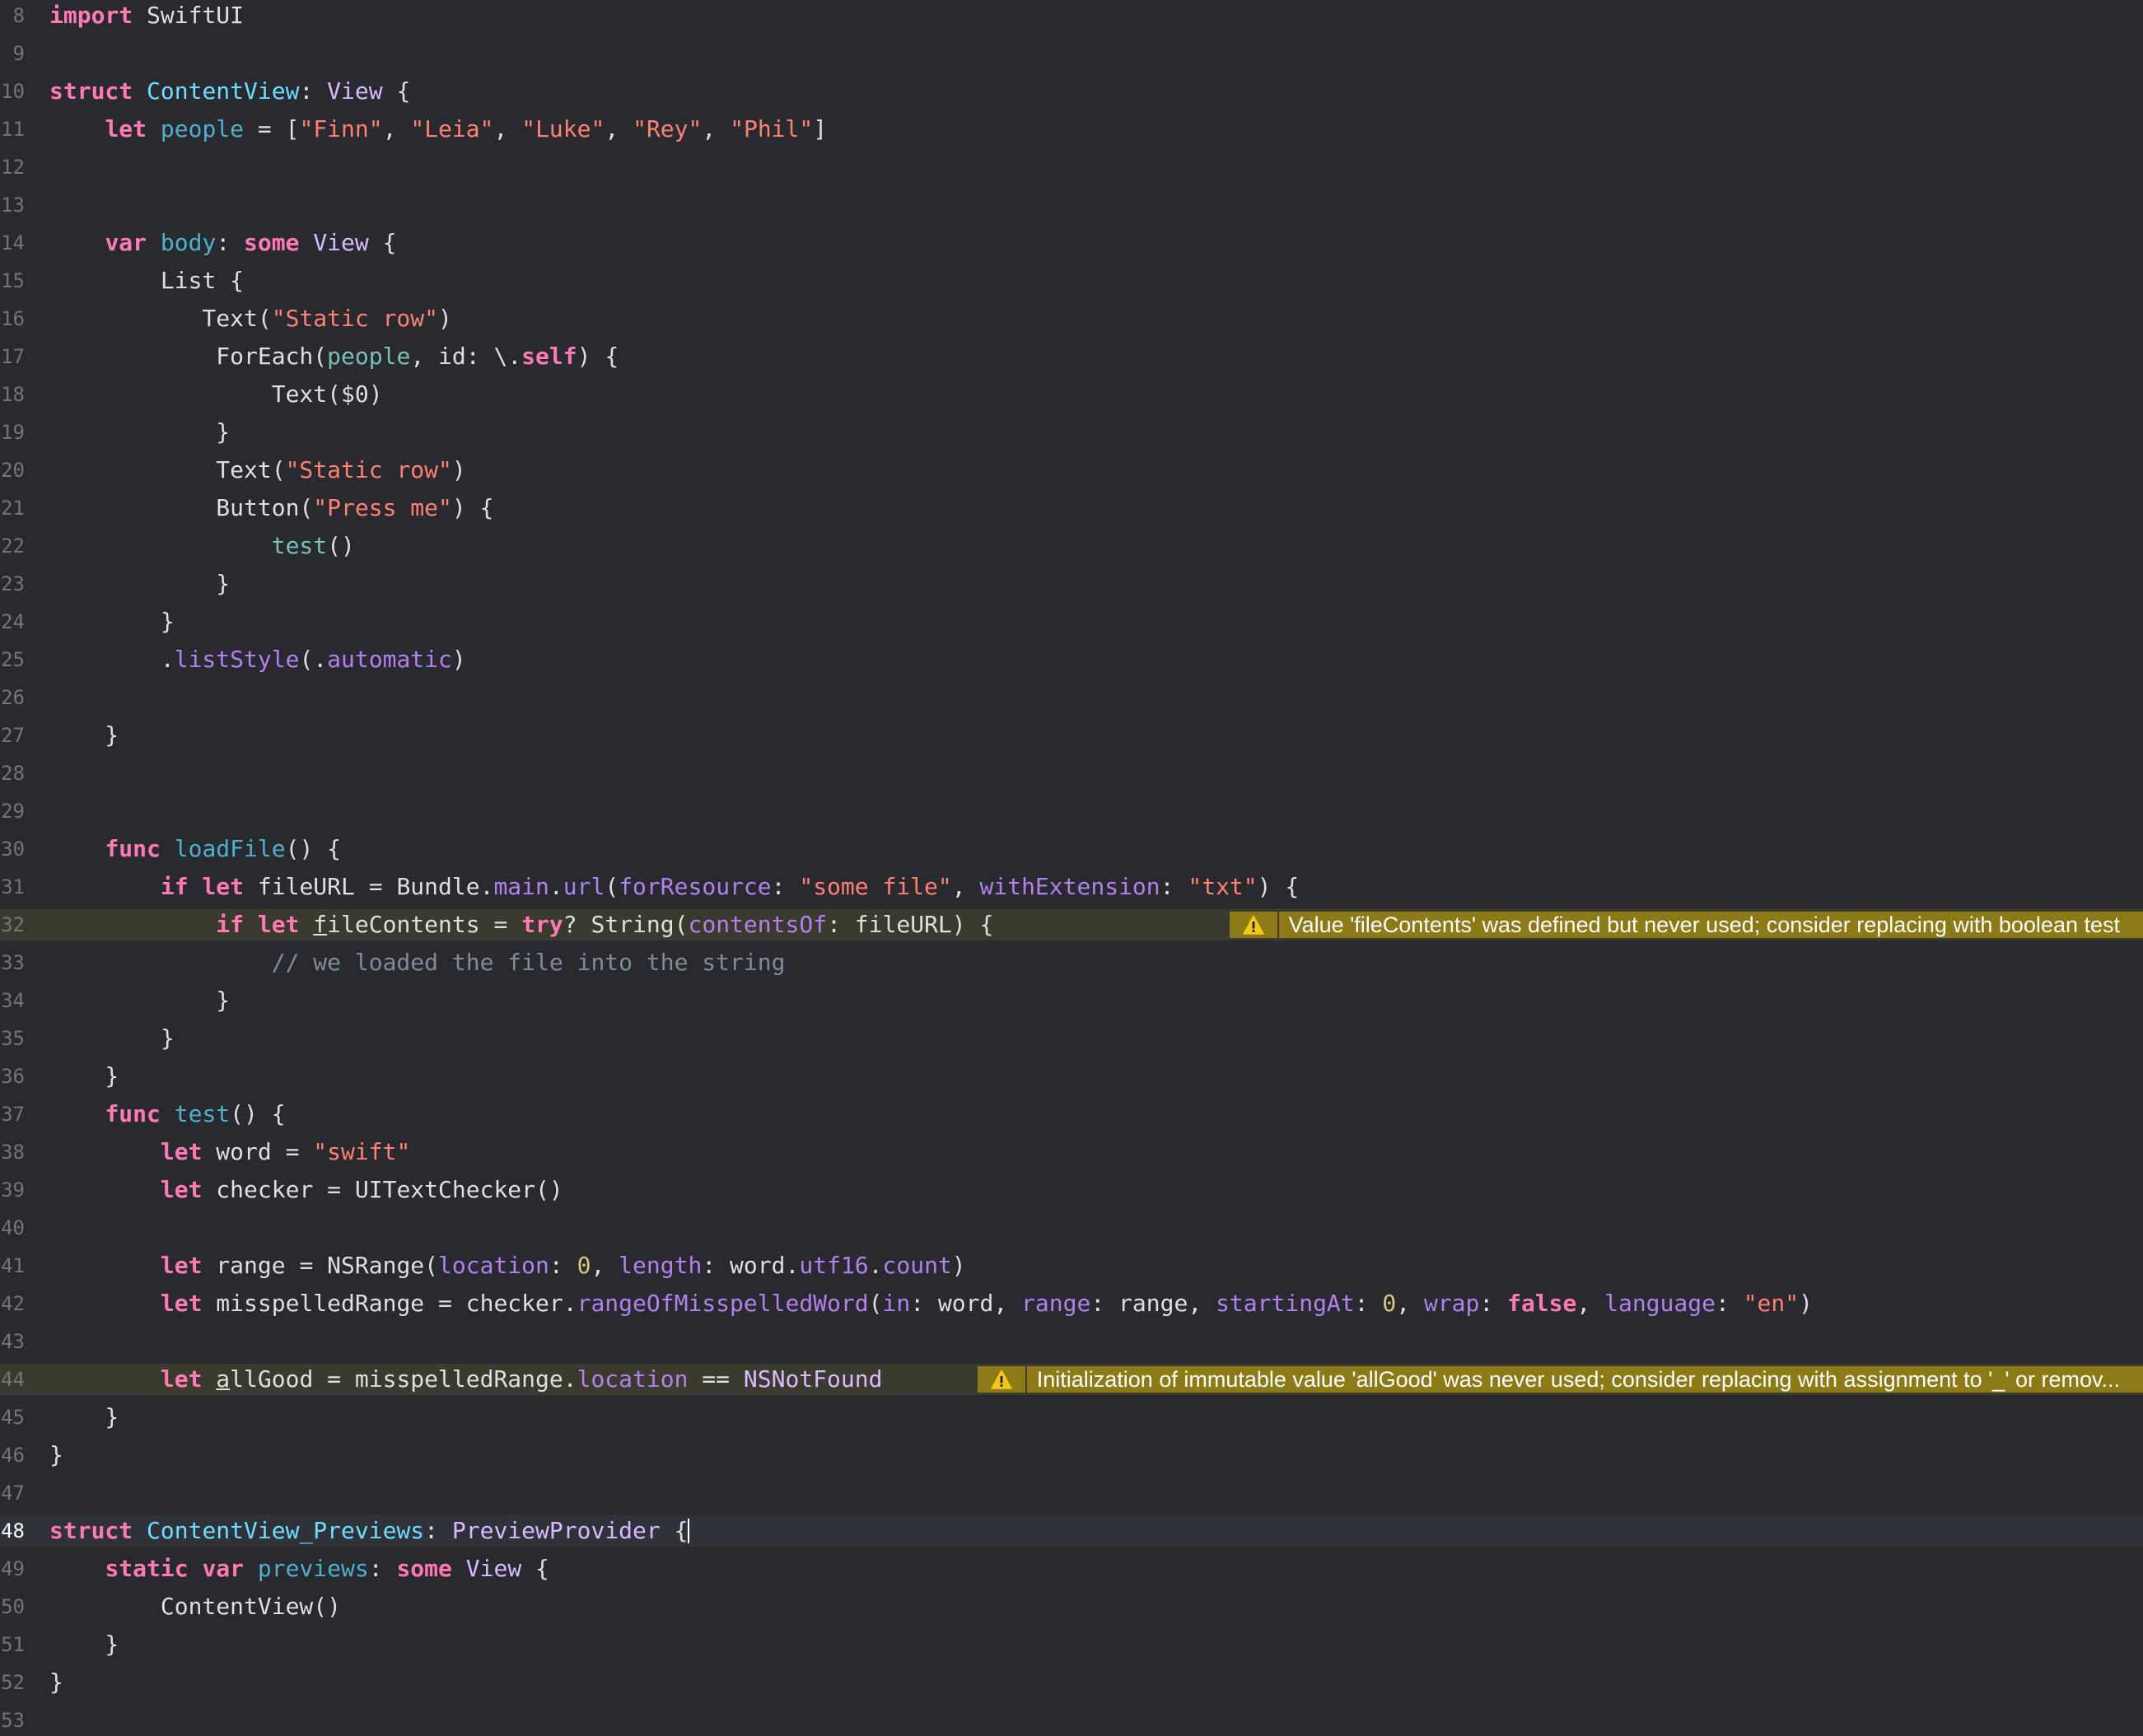 This screenshot has height=1736, width=2143. Describe the element at coordinates (167, 1114) in the screenshot. I see `code-text: func test() {` at that location.